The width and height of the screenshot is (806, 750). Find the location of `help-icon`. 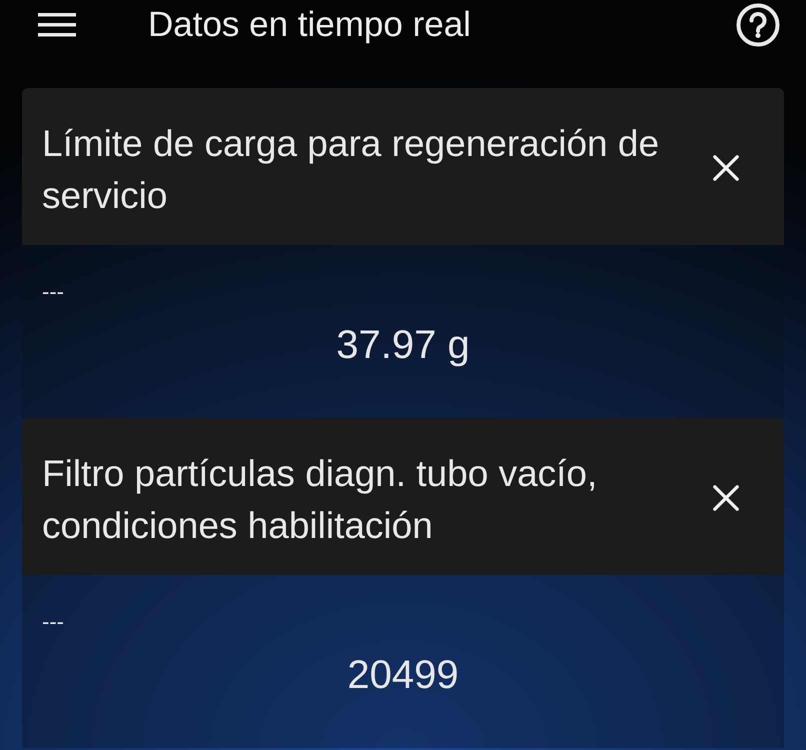

help-icon is located at coordinates (758, 25).